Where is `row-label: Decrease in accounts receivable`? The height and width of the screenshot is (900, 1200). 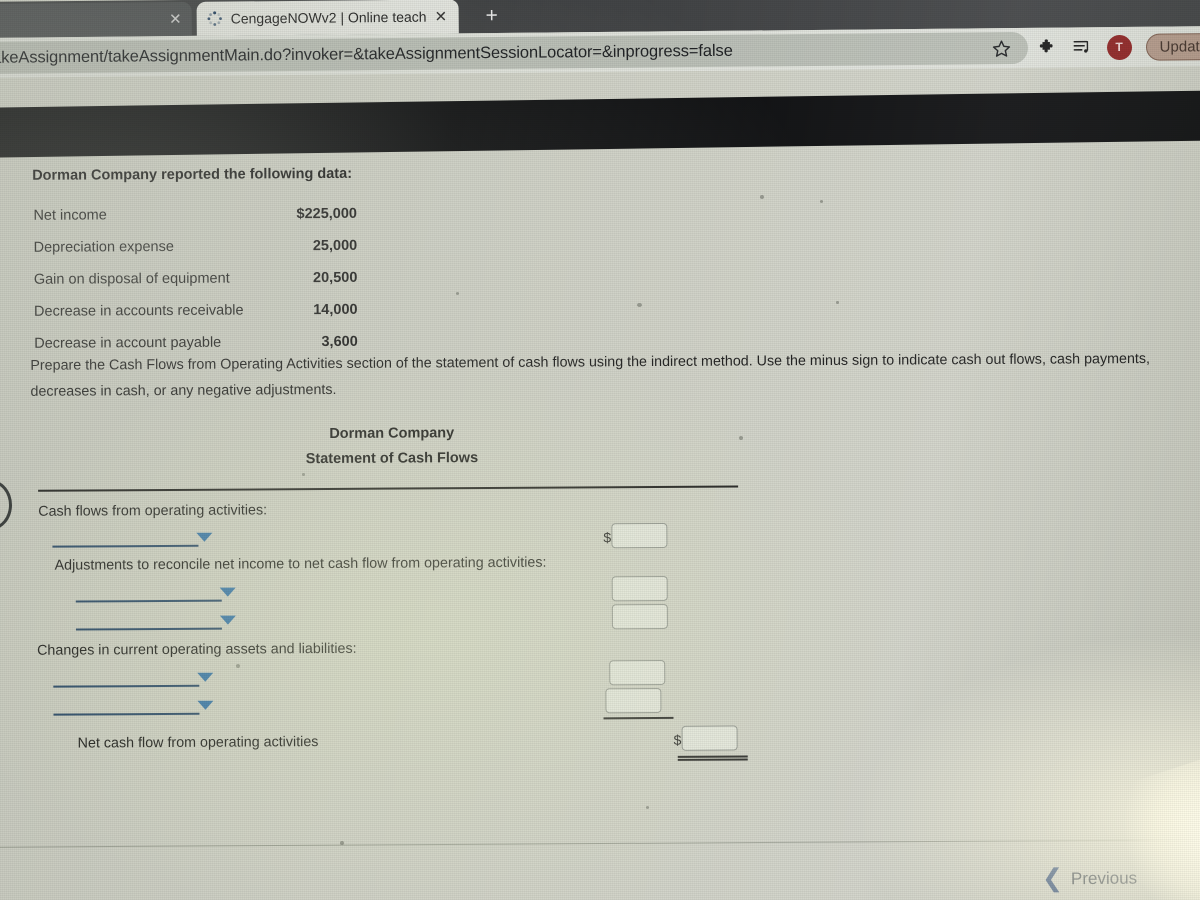
row-label: Decrease in accounts receivable is located at coordinates (138, 311).